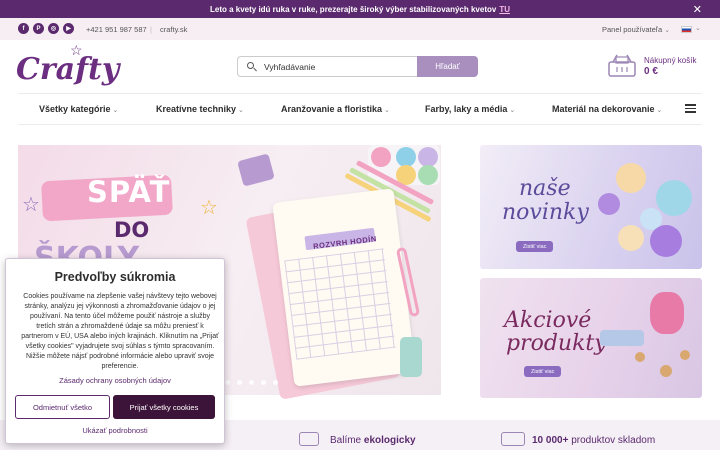  What do you see at coordinates (622, 65) in the screenshot?
I see `shopping-cart-icon` at bounding box center [622, 65].